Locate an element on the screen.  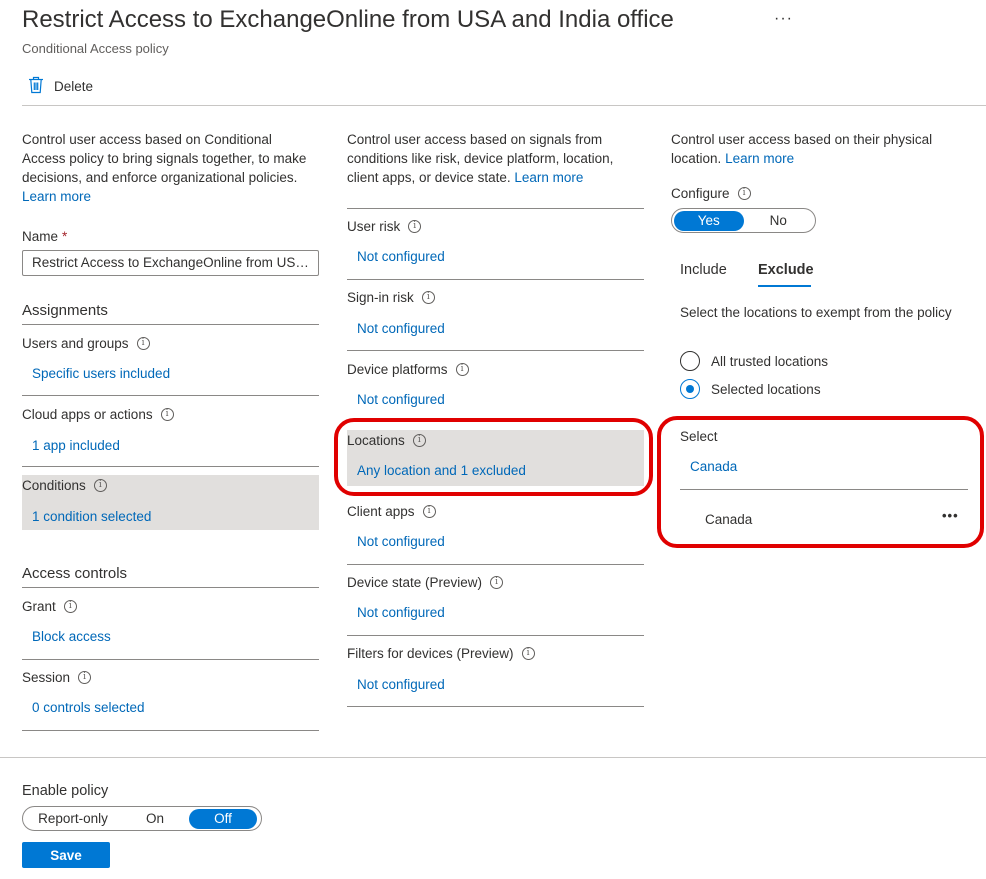
configure-toggle: Yes No is located at coordinates (743, 220).